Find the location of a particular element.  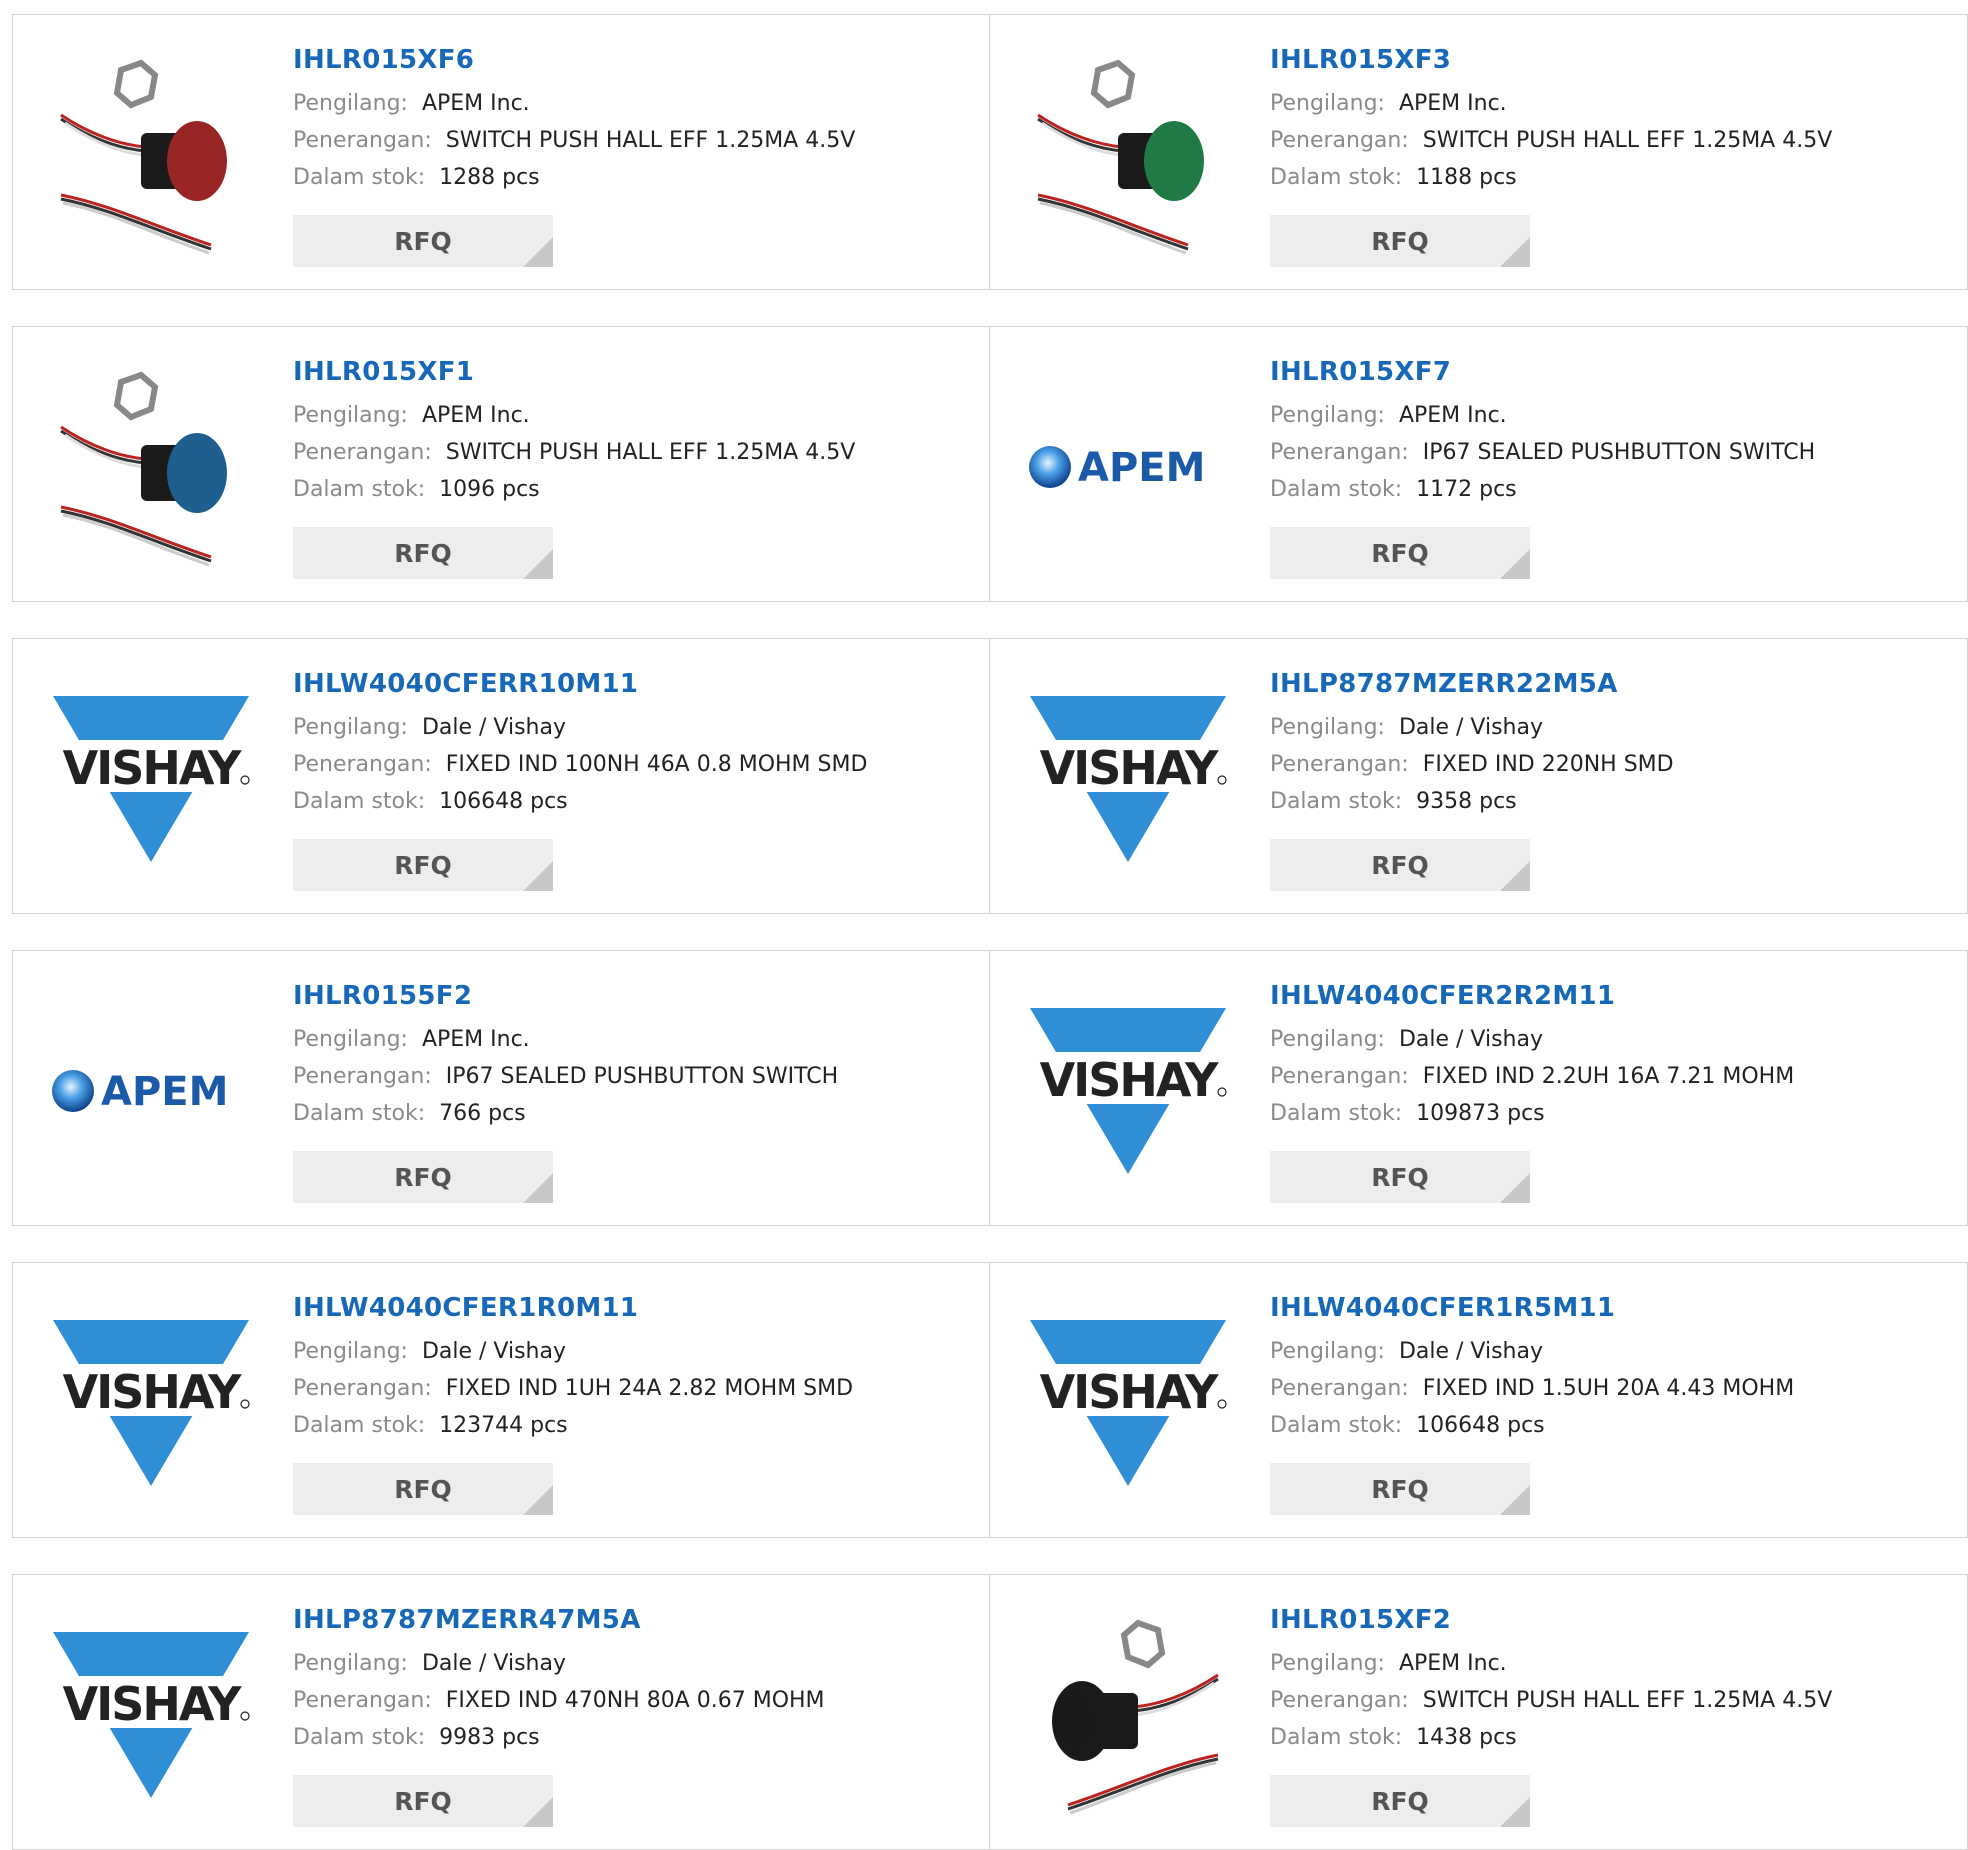

description-value: FIXED IND 220NH SMD is located at coordinates (1548, 764).